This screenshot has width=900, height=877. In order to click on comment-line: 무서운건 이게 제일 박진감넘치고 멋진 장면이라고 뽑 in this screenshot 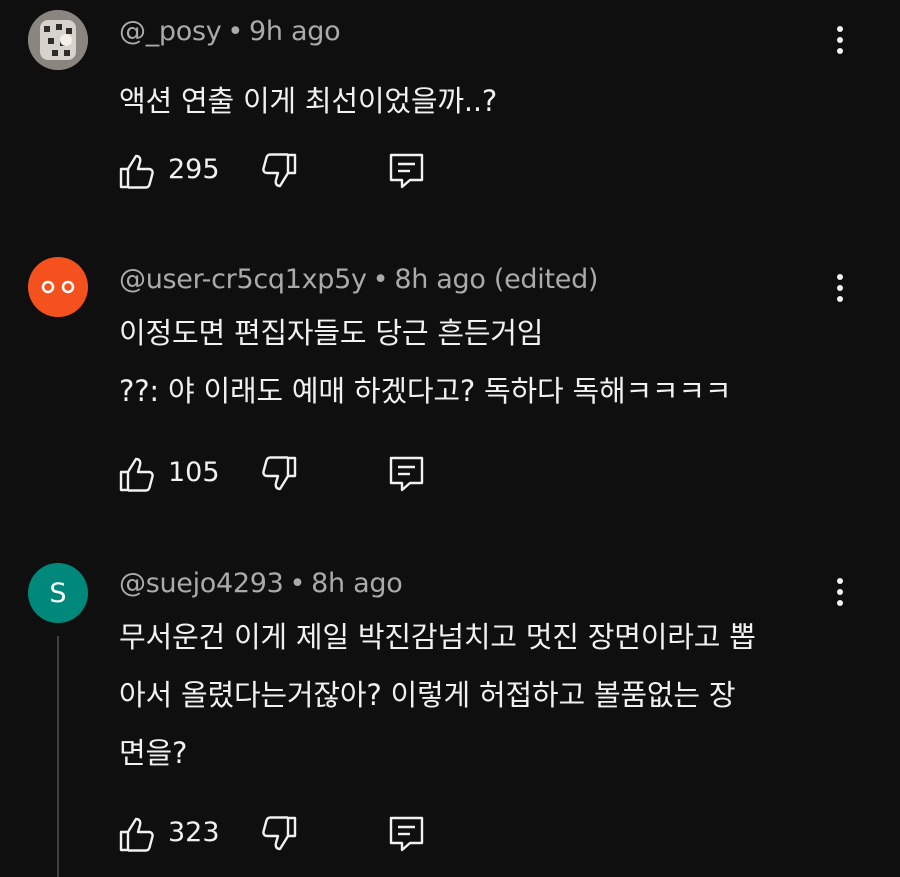, I will do `click(437, 637)`.